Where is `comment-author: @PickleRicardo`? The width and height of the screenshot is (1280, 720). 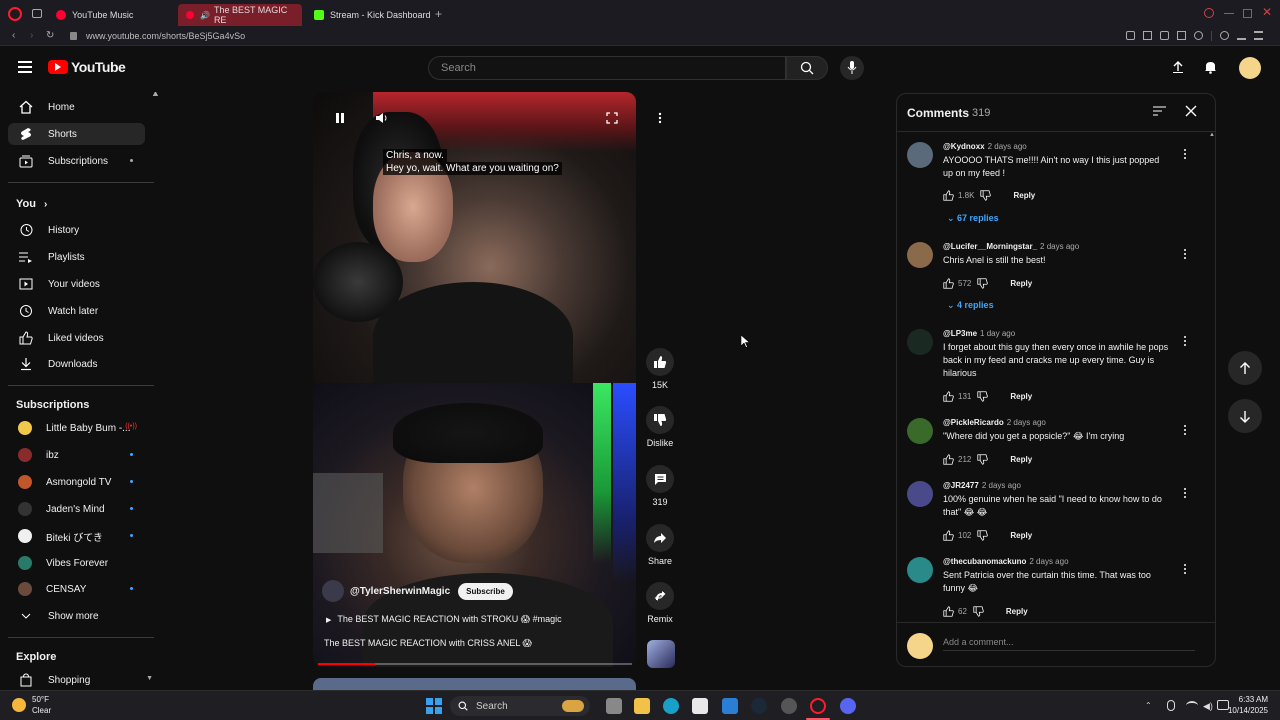
comment-author: @PickleRicardo is located at coordinates (973, 422).